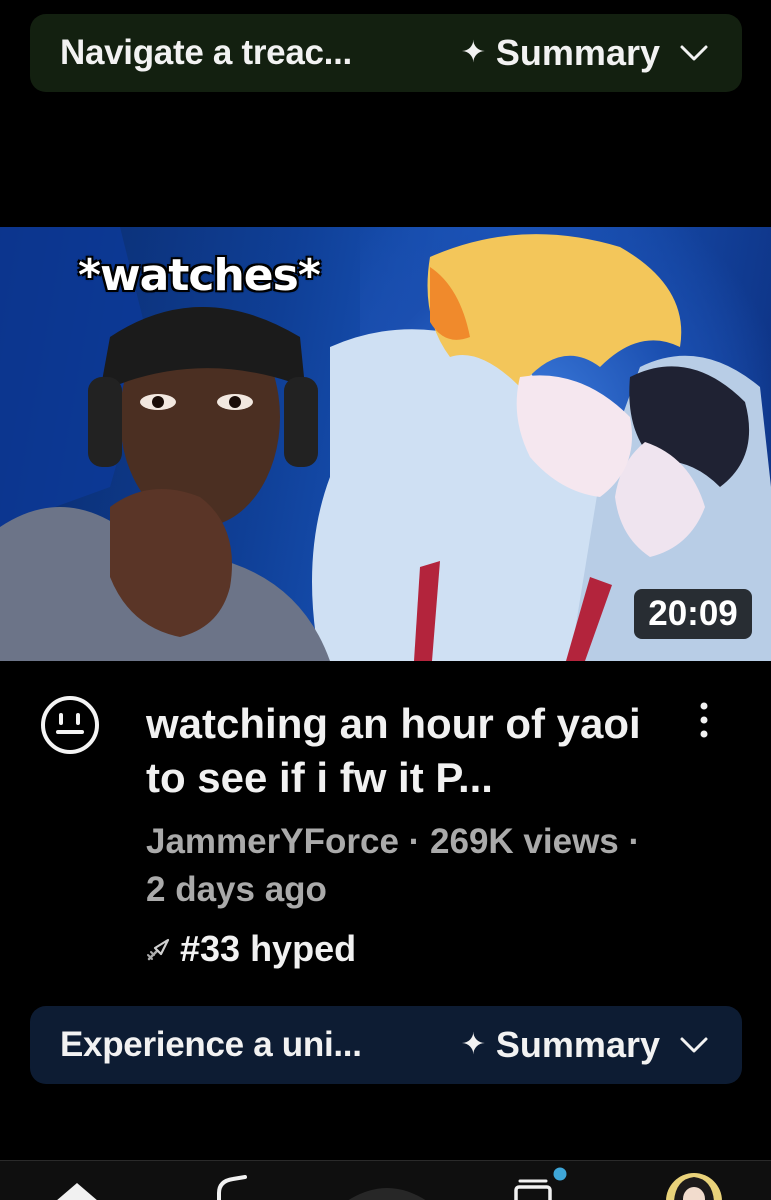 The height and width of the screenshot is (1200, 771). What do you see at coordinates (426, 866) in the screenshot?
I see `video-metadata: JammerYForce · 269K views · 2 days ago` at bounding box center [426, 866].